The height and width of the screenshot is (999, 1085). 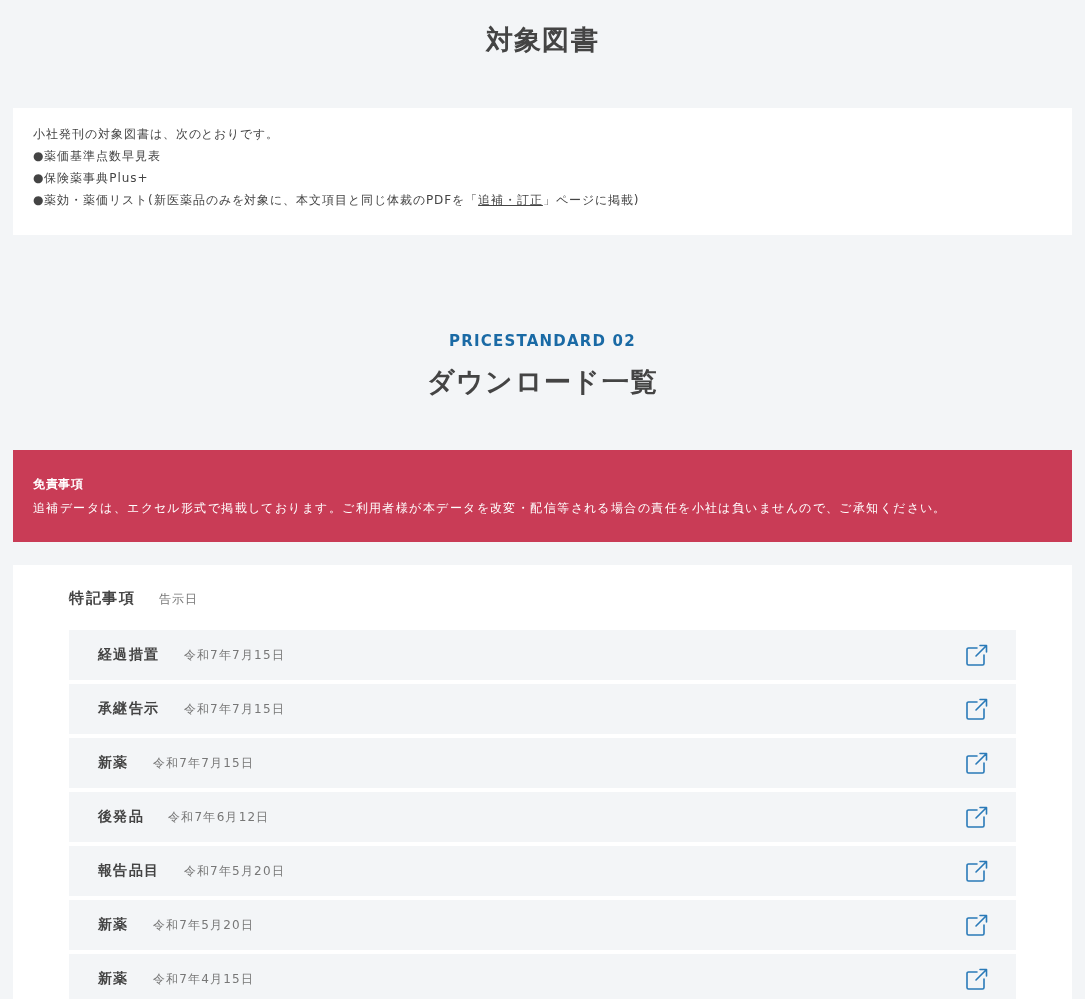 I want to click on disclaimer-title: 免責事項, so click(x=59, y=484).